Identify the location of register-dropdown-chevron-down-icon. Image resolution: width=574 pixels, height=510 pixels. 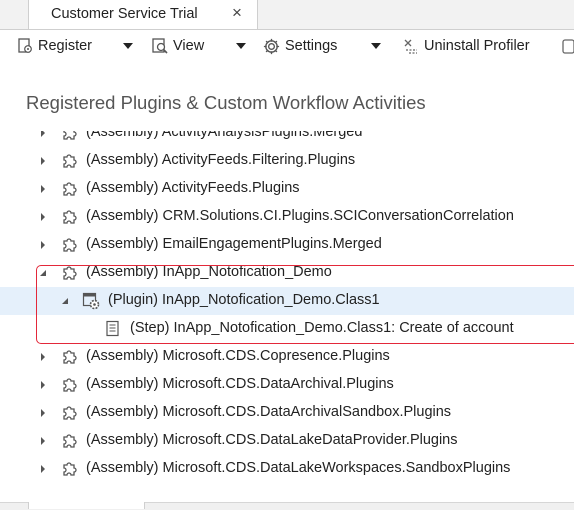
(128, 46).